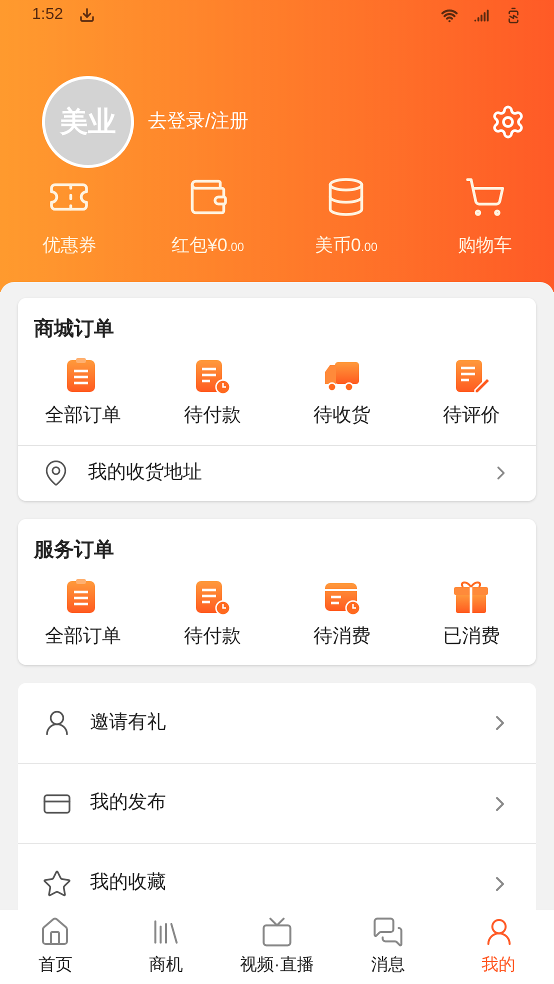  Describe the element at coordinates (55, 947) in the screenshot. I see `tab: 首页` at that location.